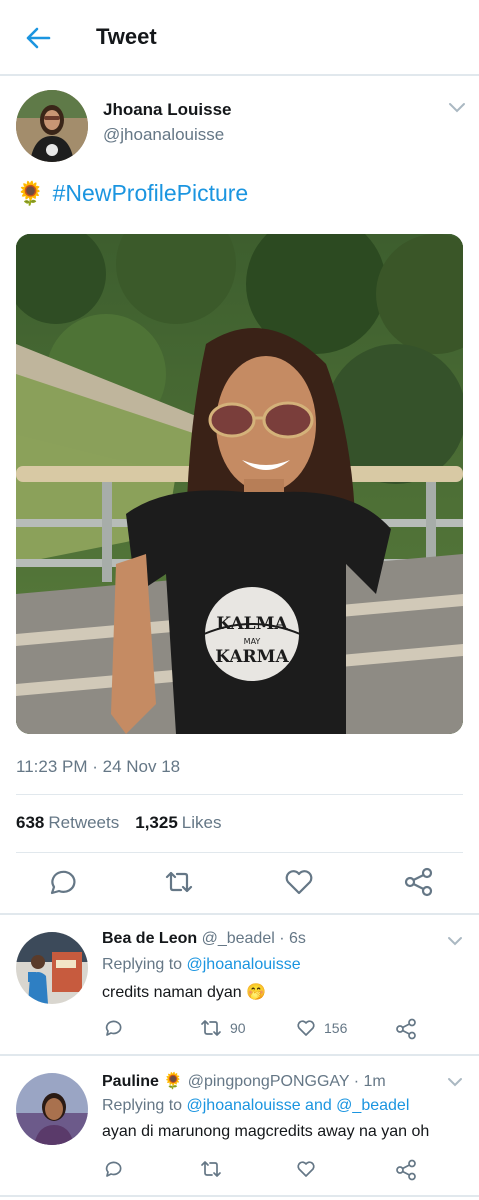 The height and width of the screenshot is (1200, 479). I want to click on replying-to: Replying to @jhoanalouisse, so click(201, 965).